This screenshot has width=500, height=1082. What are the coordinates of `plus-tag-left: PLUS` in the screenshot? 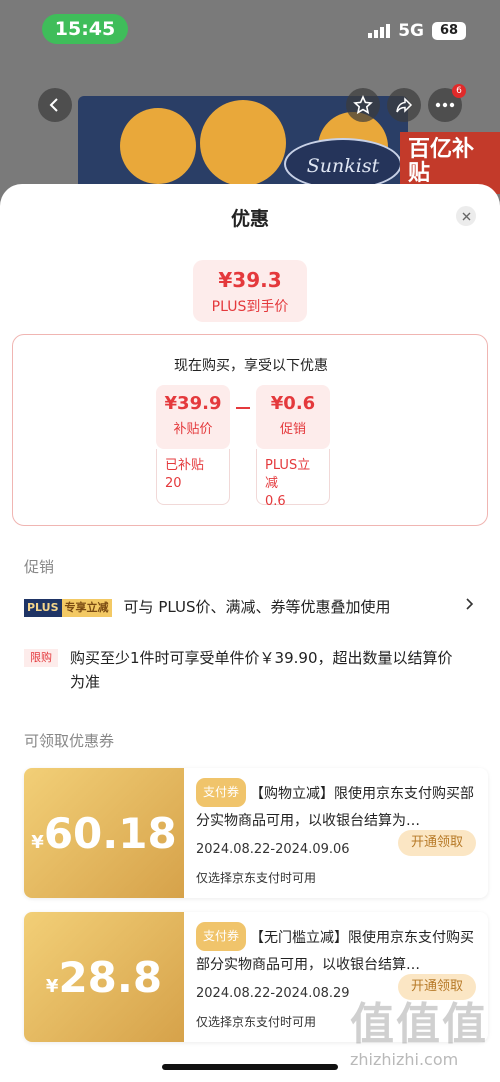 It's located at (43, 608).